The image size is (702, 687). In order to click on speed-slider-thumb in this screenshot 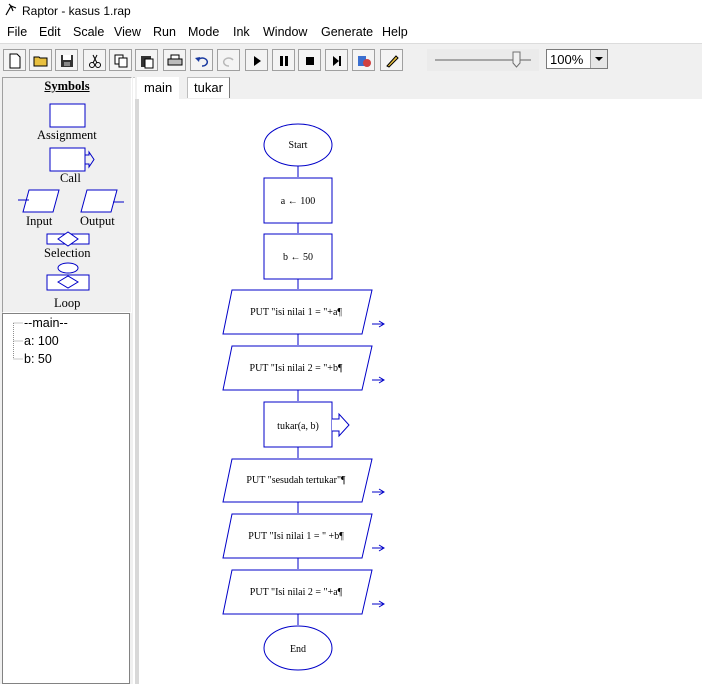, I will do `click(517, 60)`.